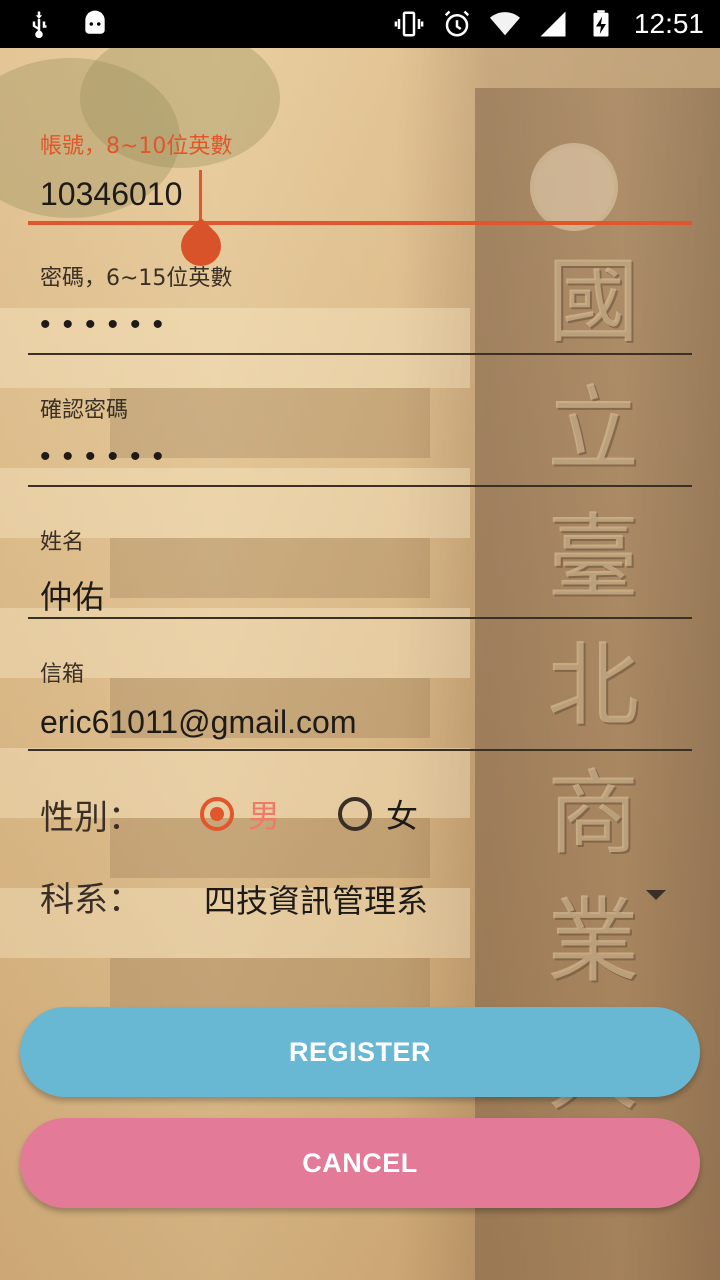 This screenshot has width=720, height=1280. Describe the element at coordinates (198, 722) in the screenshot. I see `email-input: eric61011@gmail.com` at that location.